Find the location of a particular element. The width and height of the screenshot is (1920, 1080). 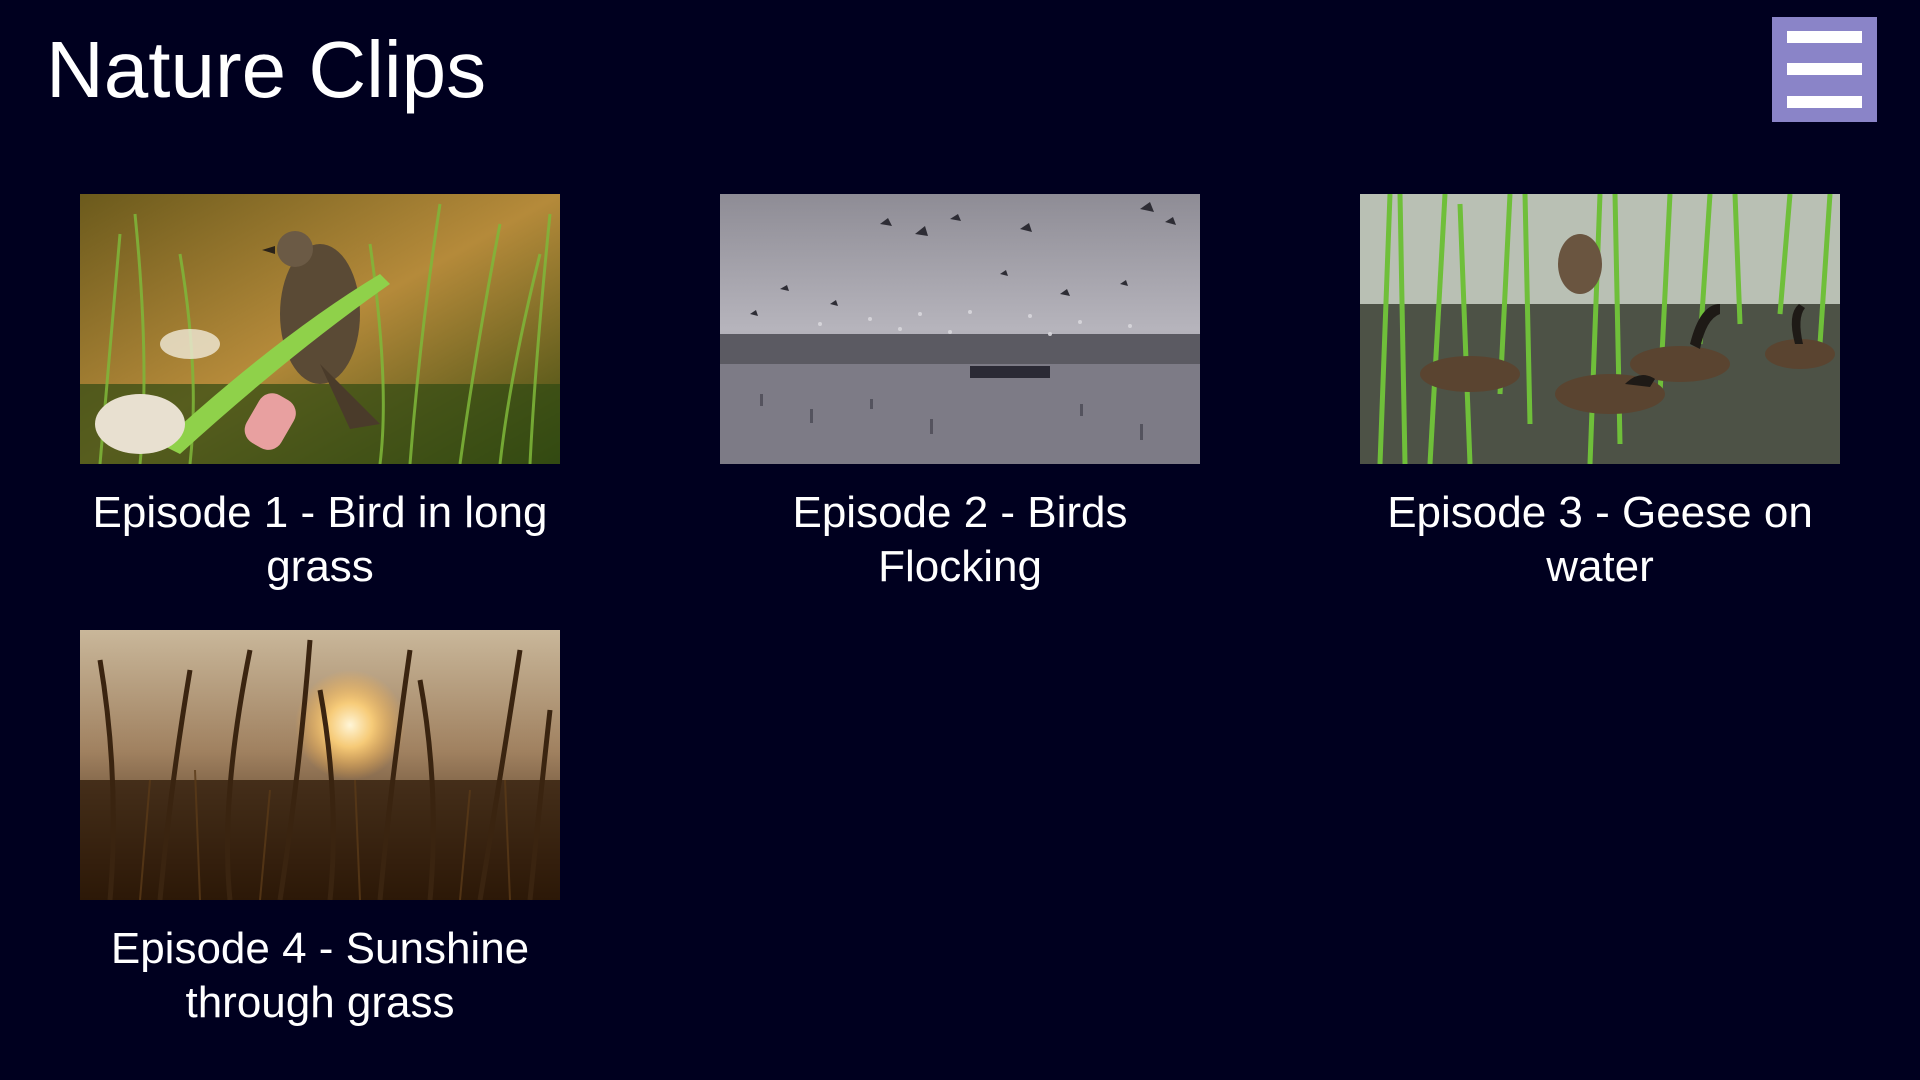

clip-card-episode-3: Episode 3 - Geese on water is located at coordinates (1600, 394).